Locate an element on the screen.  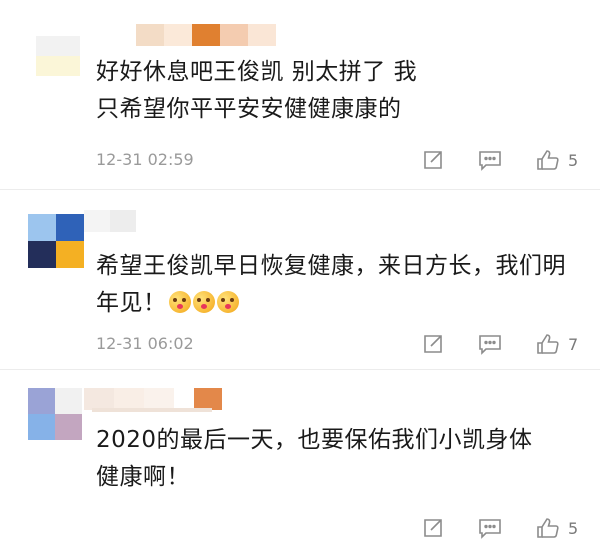
comment-text: 2020的最后一天，也要保佑我们小凯身体健康啊！ is located at coordinates (314, 458).